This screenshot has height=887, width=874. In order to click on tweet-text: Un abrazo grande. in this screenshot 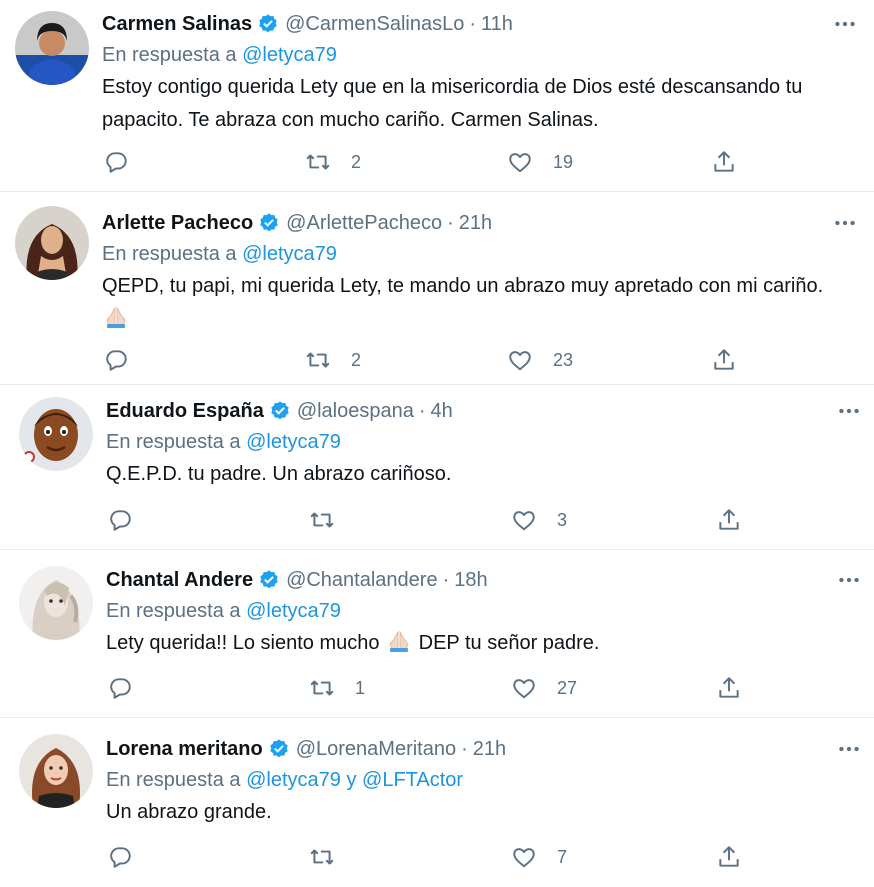, I will do `click(189, 812)`.